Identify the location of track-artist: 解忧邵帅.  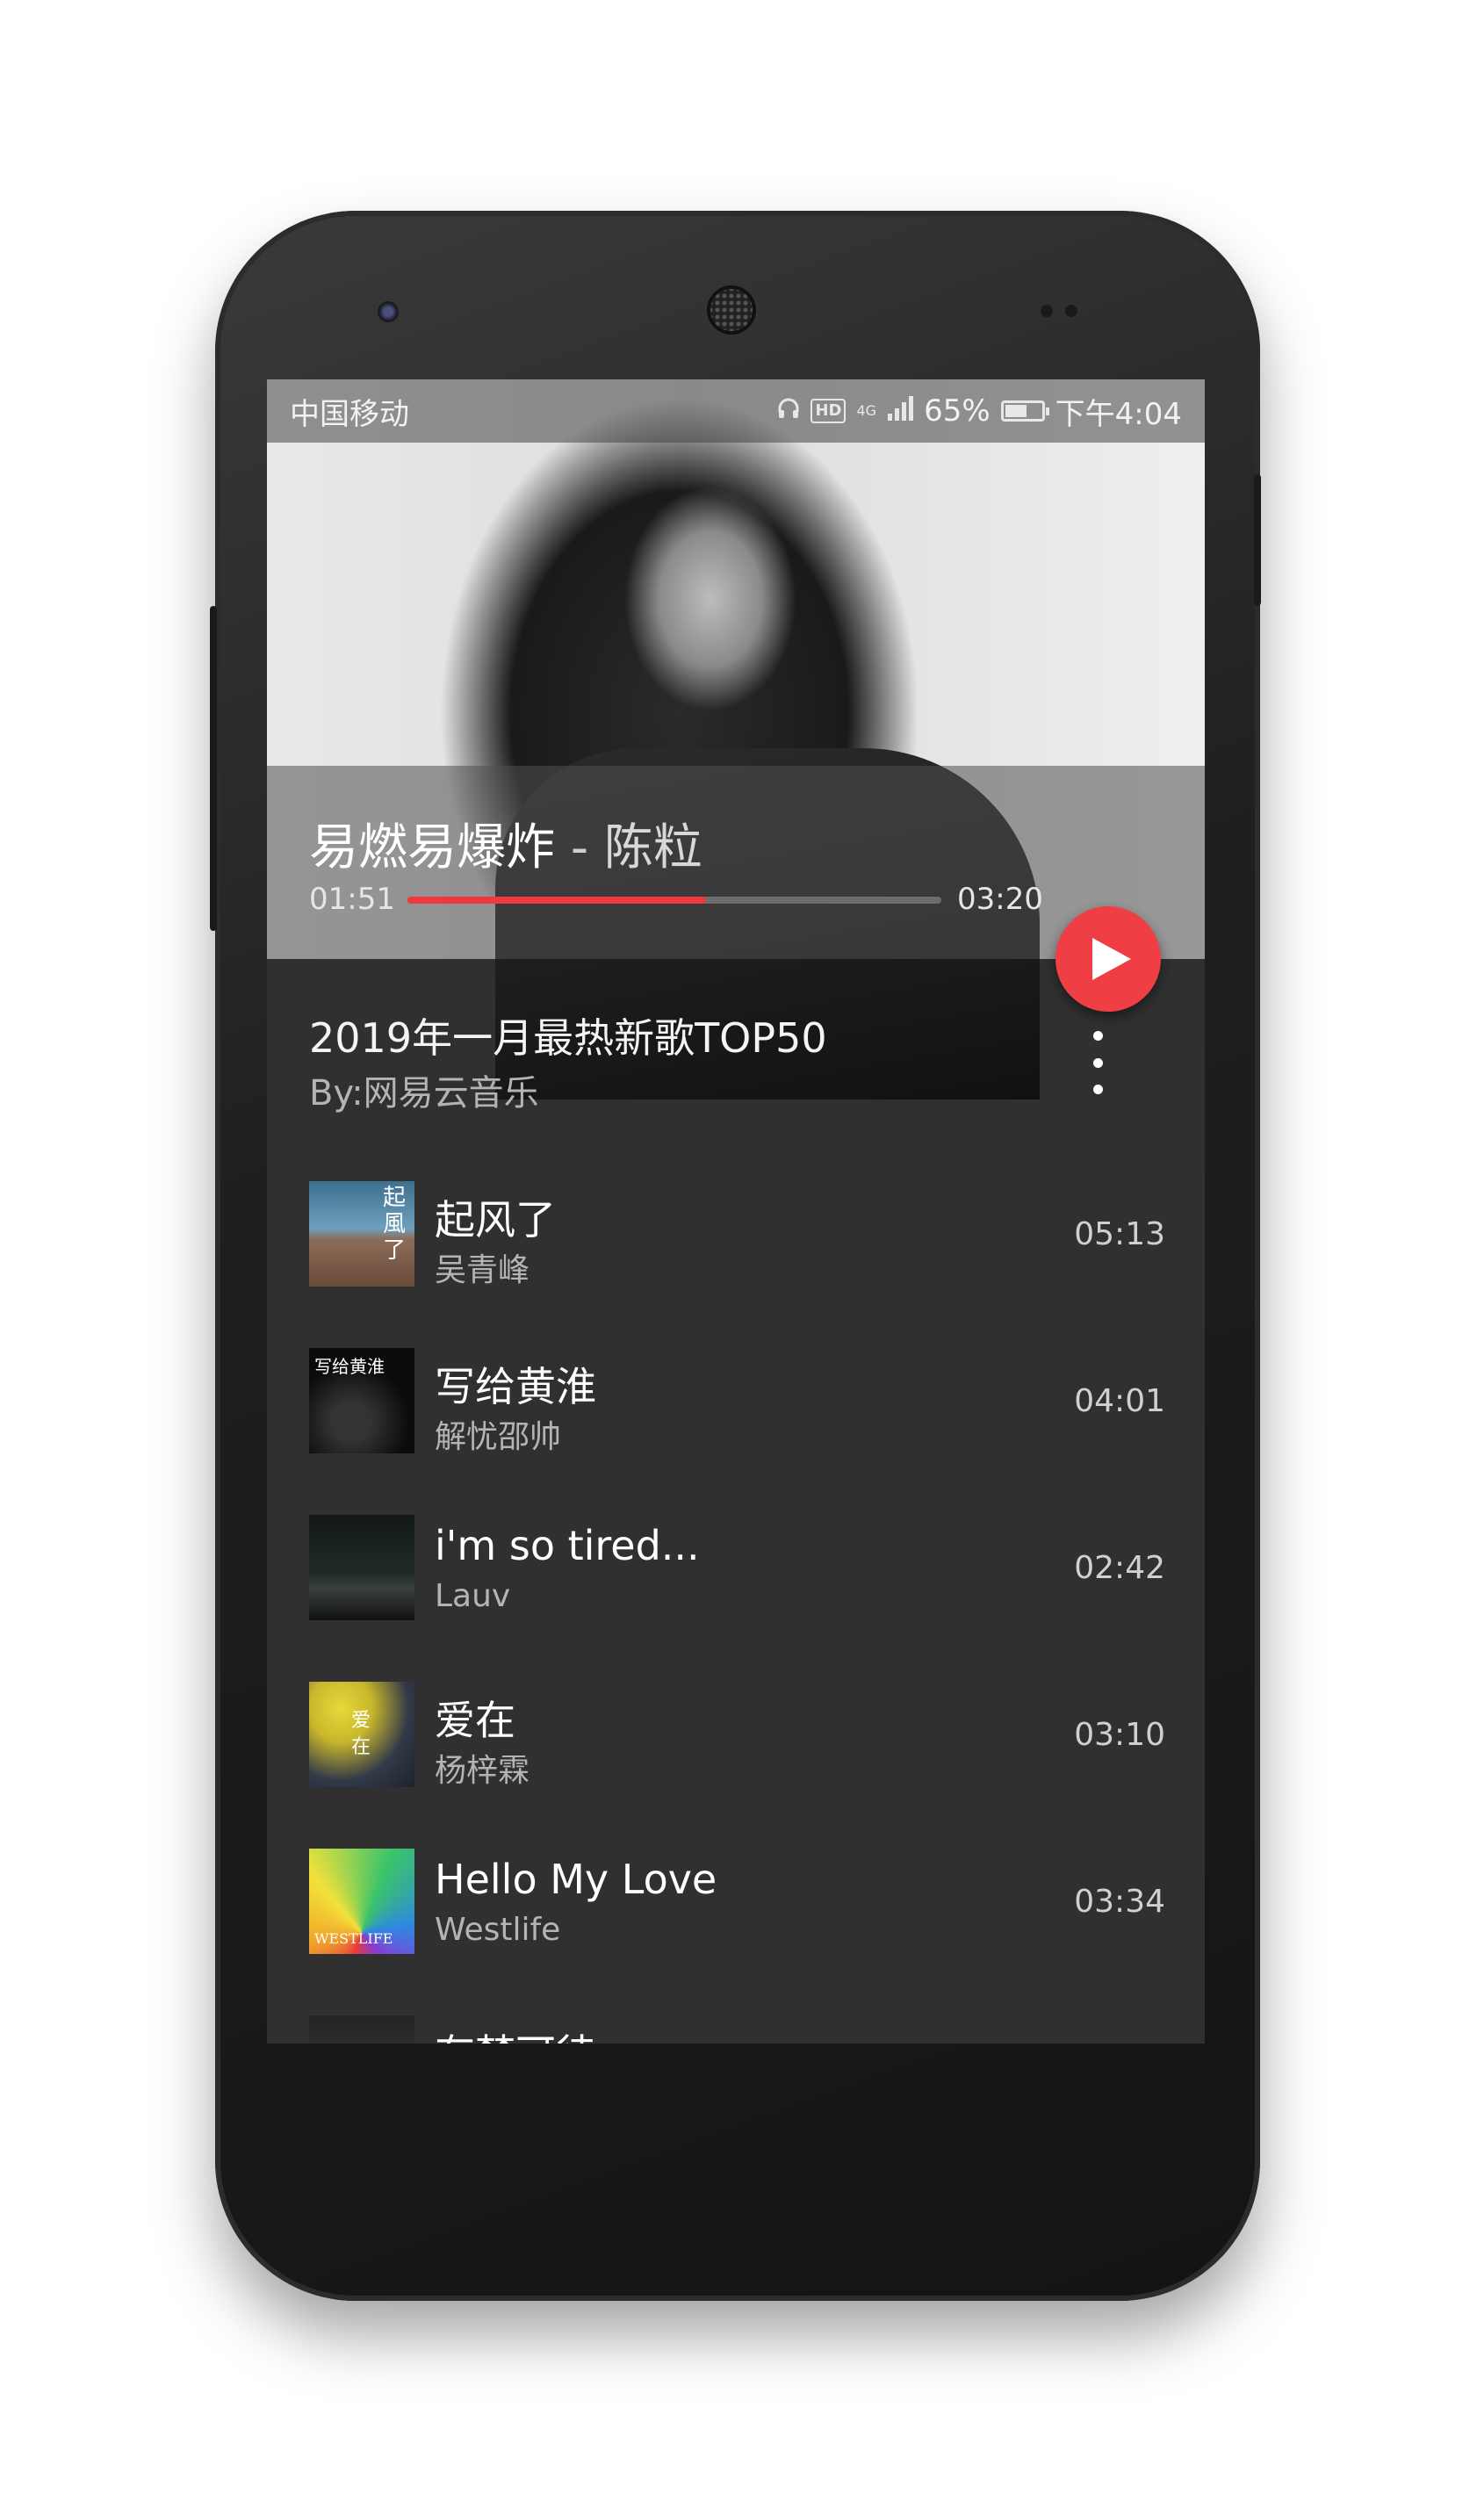
(498, 1437).